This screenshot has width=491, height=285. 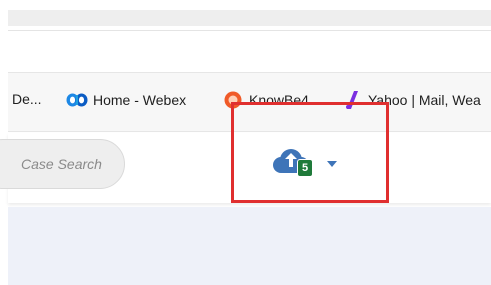 I want to click on case-search-input: Case Search, so click(x=62, y=164).